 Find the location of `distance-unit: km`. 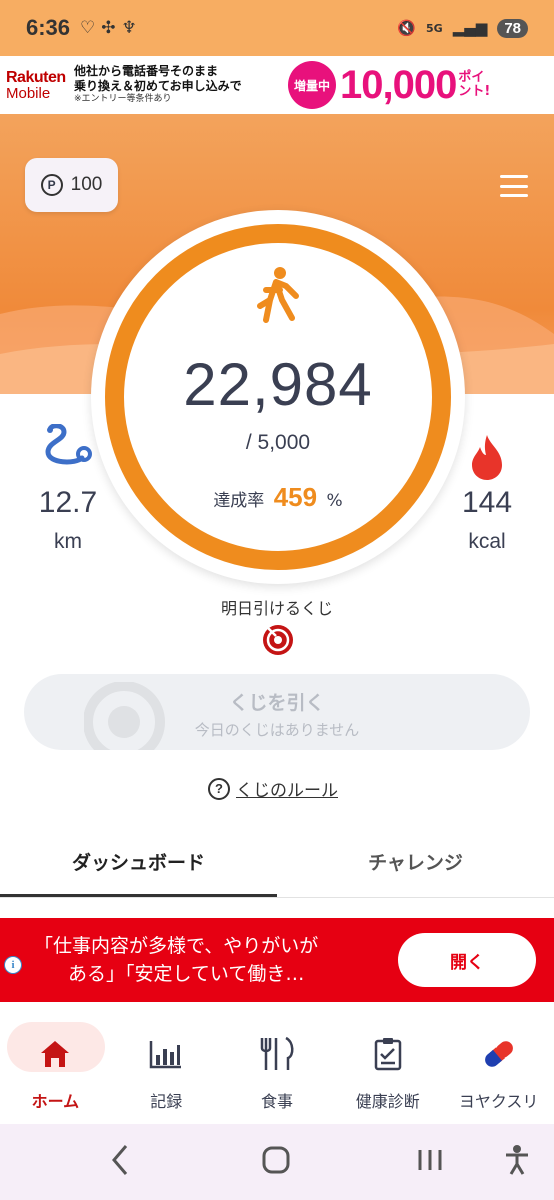

distance-unit: km is located at coordinates (68, 541).